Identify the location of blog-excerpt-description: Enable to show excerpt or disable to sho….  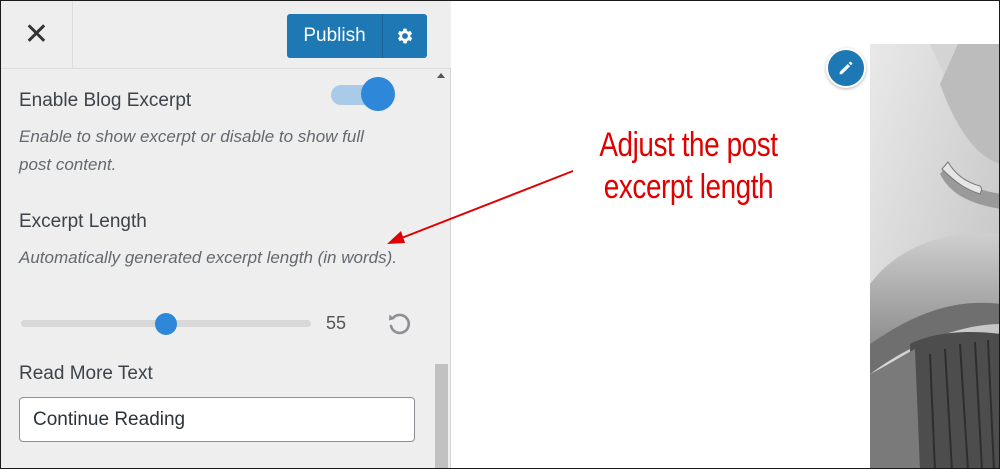
(191, 150).